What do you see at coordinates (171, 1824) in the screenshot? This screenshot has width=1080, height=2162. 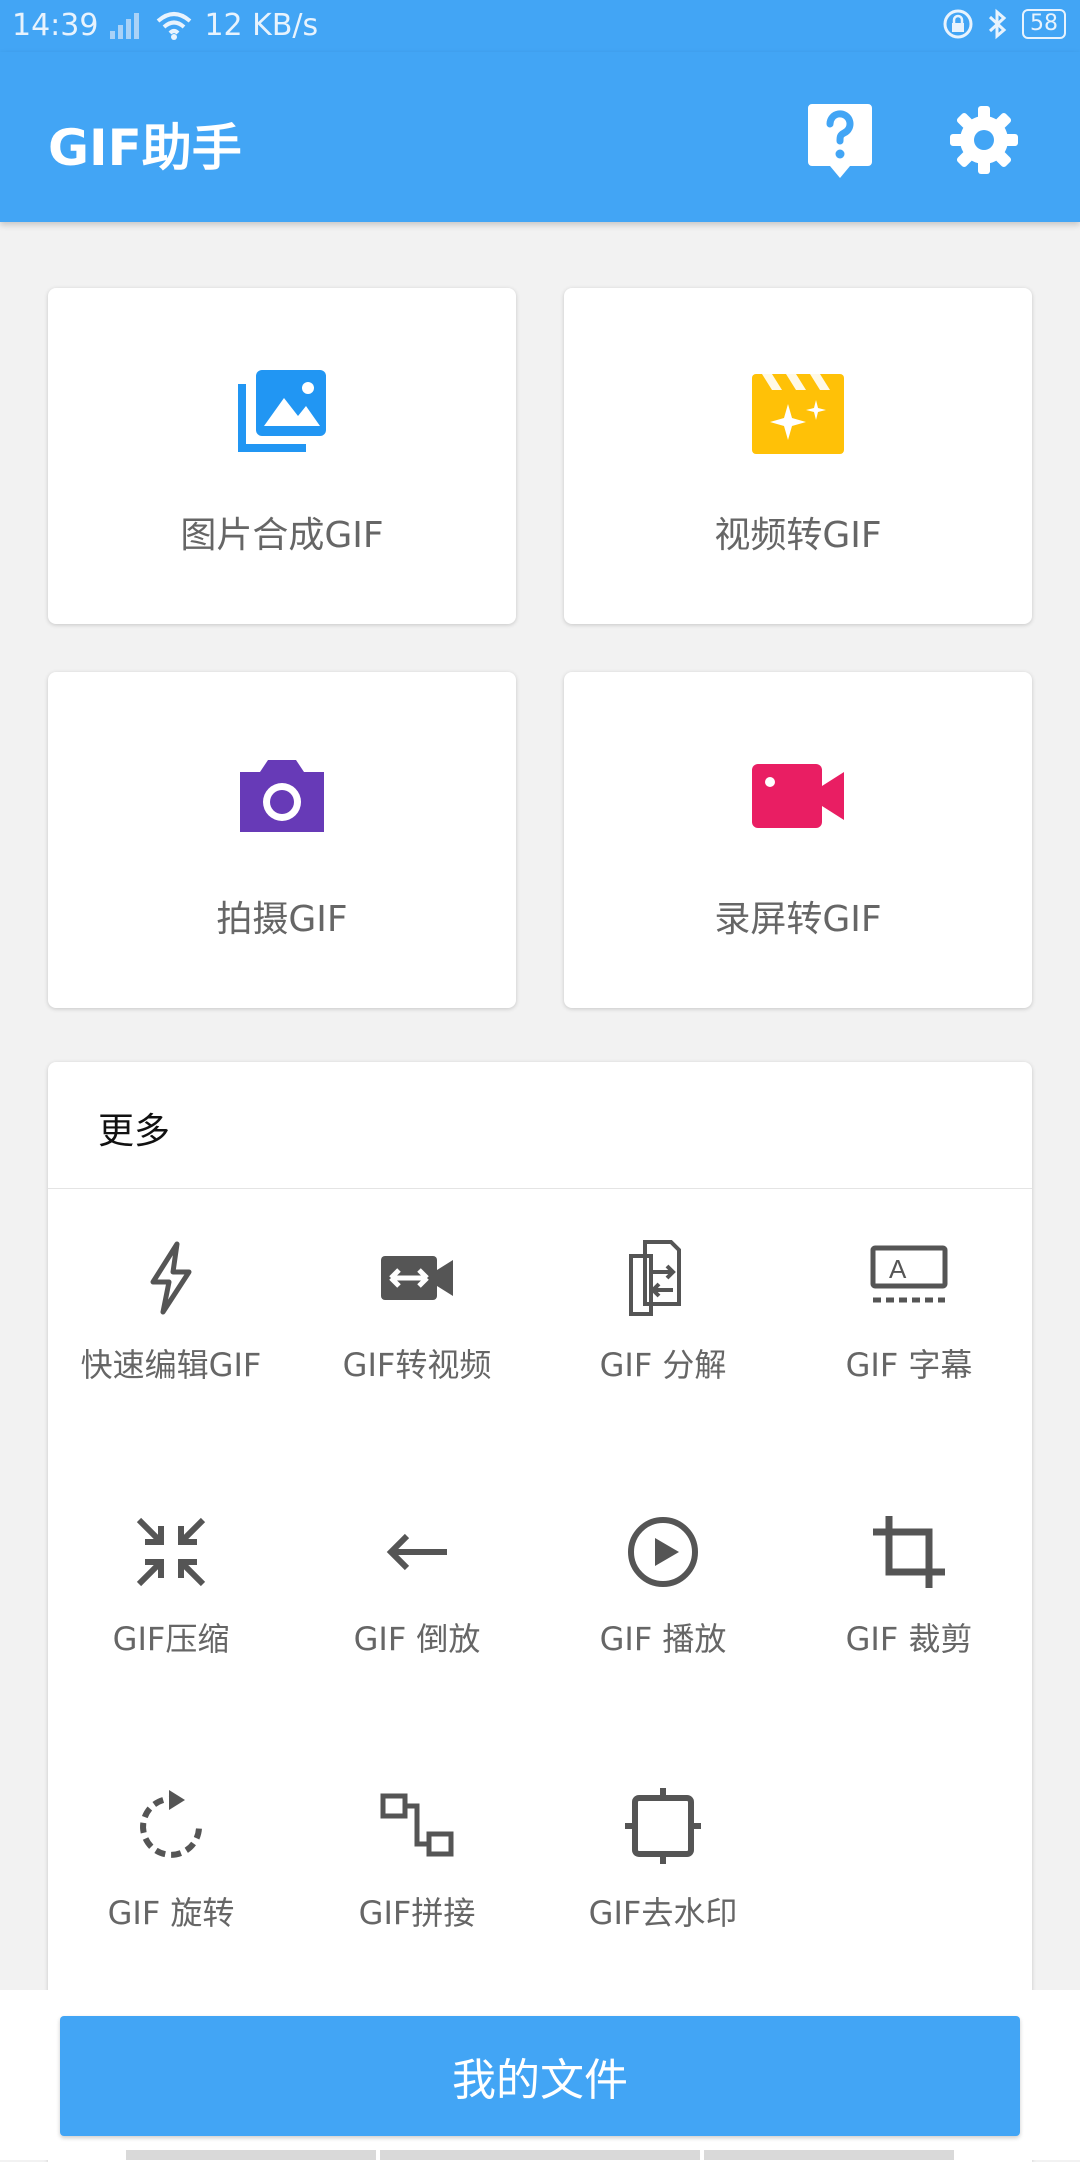 I see `rotate-icon` at bounding box center [171, 1824].